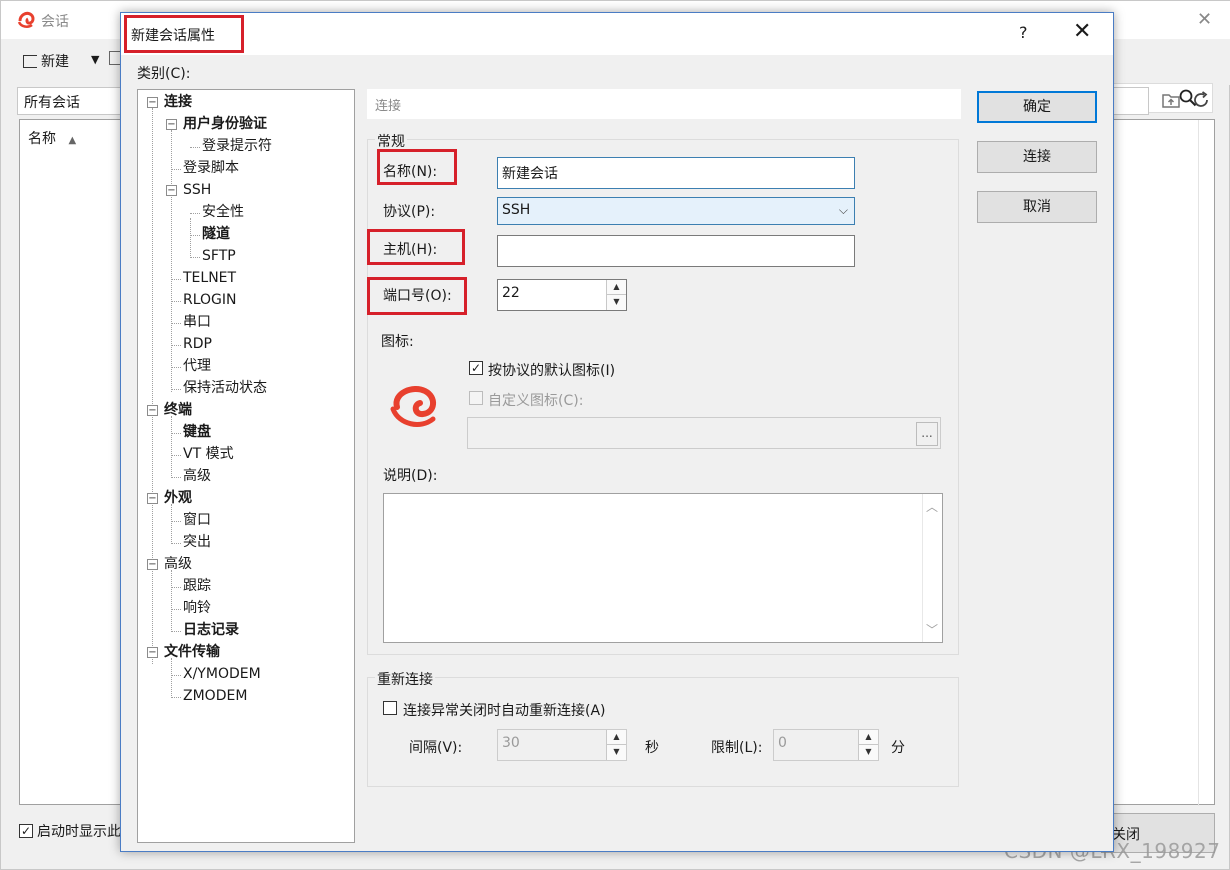 This screenshot has width=1230, height=870. Describe the element at coordinates (210, 300) in the screenshot. I see `tree-item-rlogin: RLOGIN` at that location.